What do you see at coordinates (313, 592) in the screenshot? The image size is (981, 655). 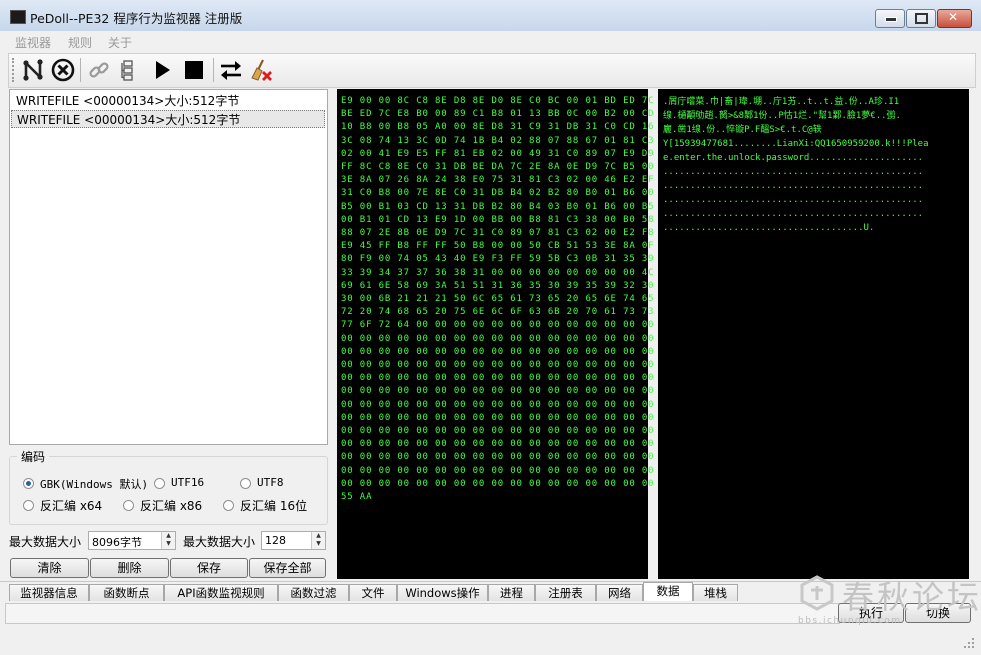 I see `tab-function-filter: 函数过滤` at bounding box center [313, 592].